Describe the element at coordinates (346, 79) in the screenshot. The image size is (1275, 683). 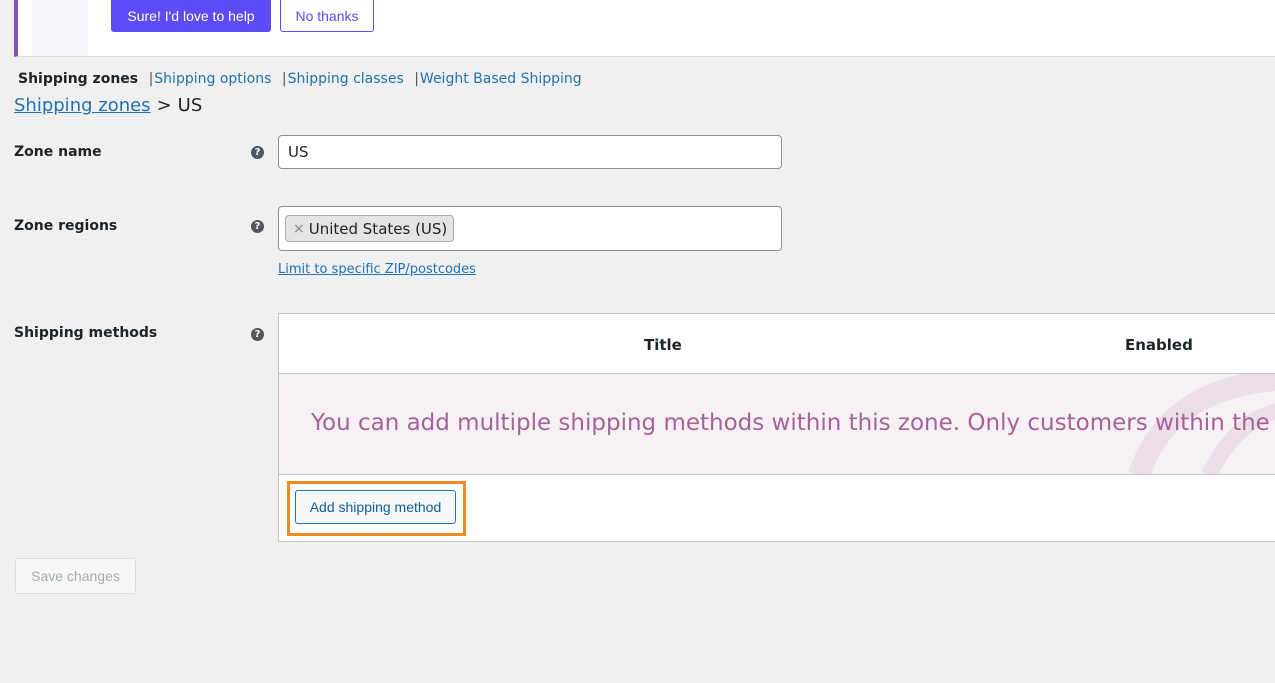
I see `subnav-shipping-classes: Shipping classes` at that location.